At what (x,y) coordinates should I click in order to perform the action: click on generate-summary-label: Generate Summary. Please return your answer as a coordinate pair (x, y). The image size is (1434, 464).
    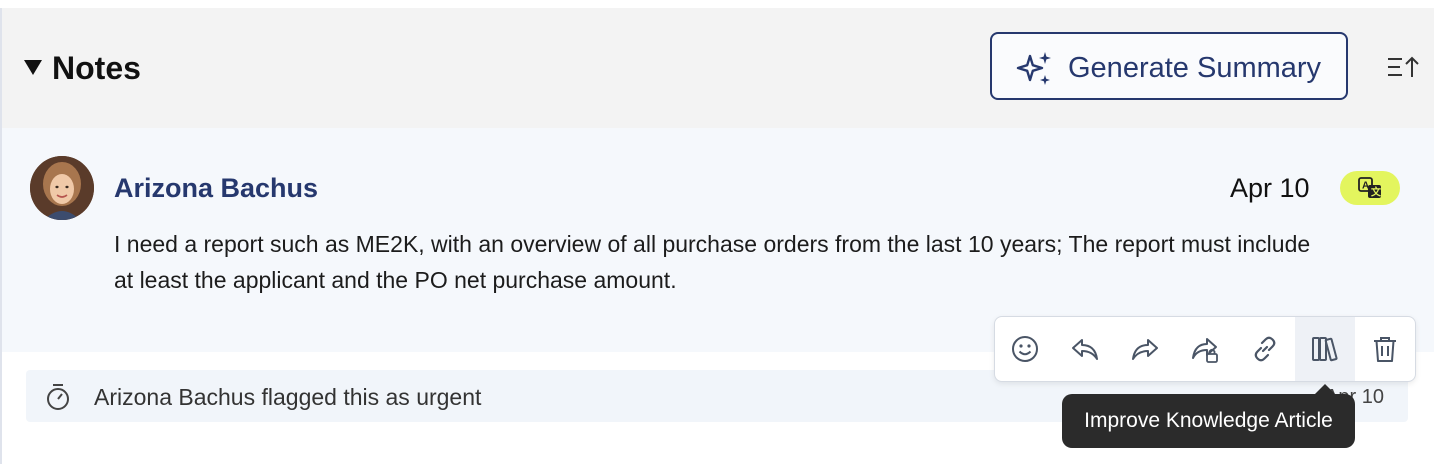
    Looking at the image, I should click on (1195, 68).